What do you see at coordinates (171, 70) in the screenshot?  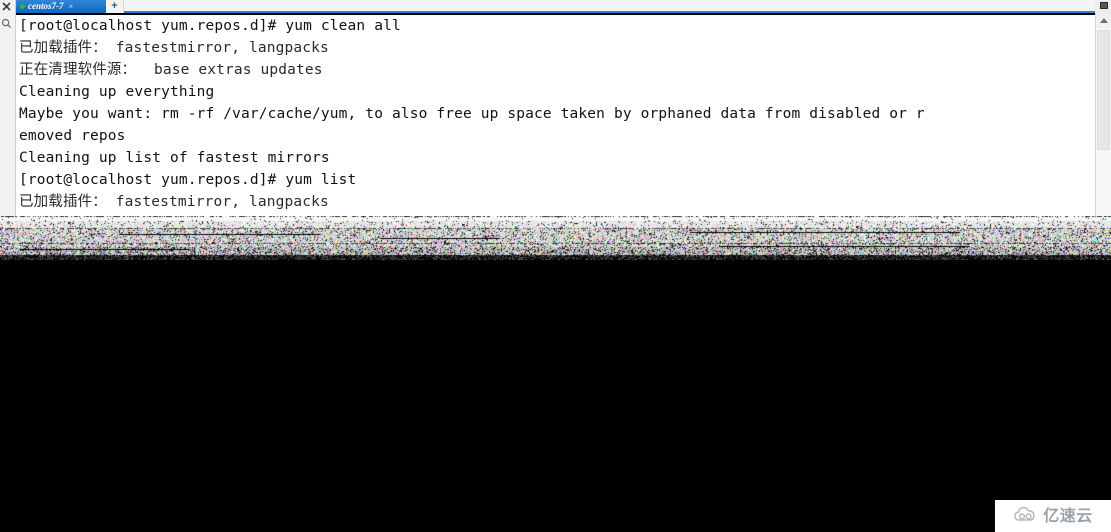 I see `terminal-line: 正在清理软件源： base extras updates` at bounding box center [171, 70].